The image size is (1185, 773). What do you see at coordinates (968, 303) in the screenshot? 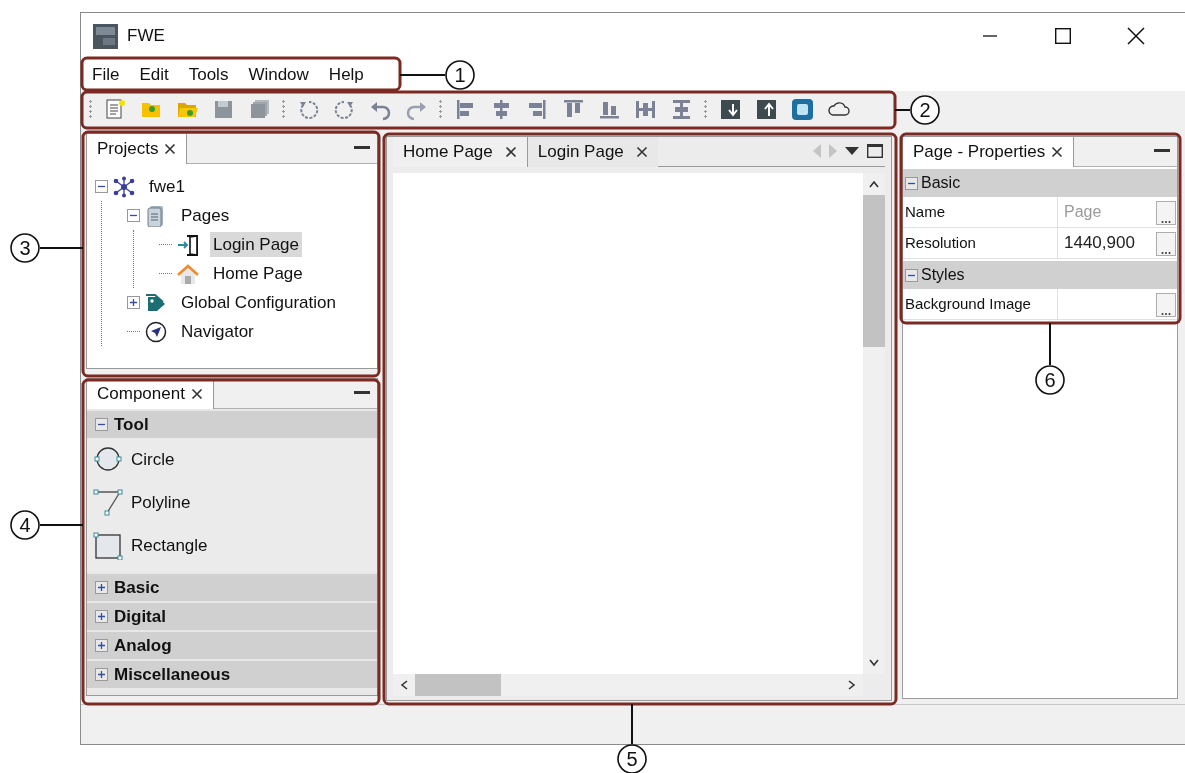
I see `property-name: Background Image` at bounding box center [968, 303].